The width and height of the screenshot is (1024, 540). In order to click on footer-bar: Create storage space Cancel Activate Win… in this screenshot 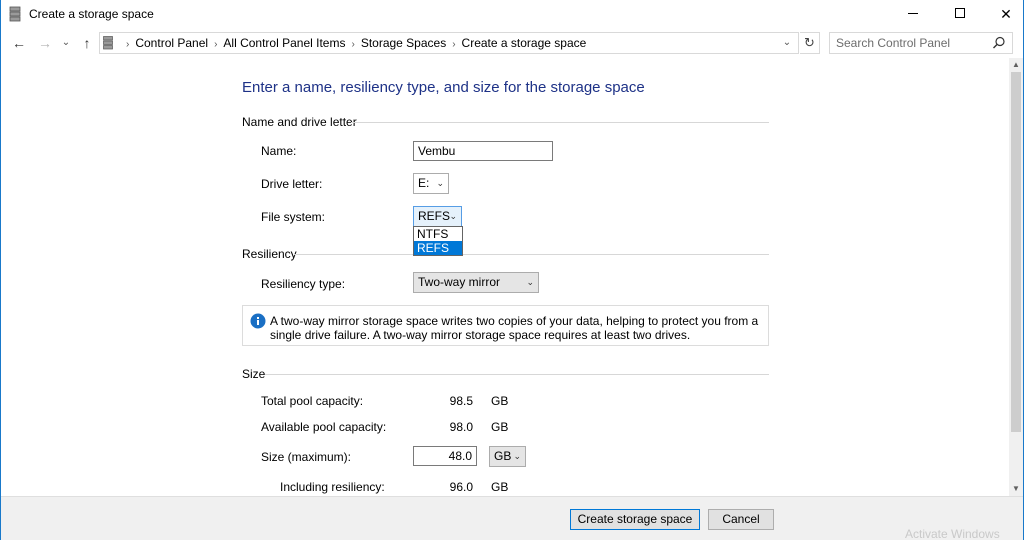, I will do `click(512, 518)`.